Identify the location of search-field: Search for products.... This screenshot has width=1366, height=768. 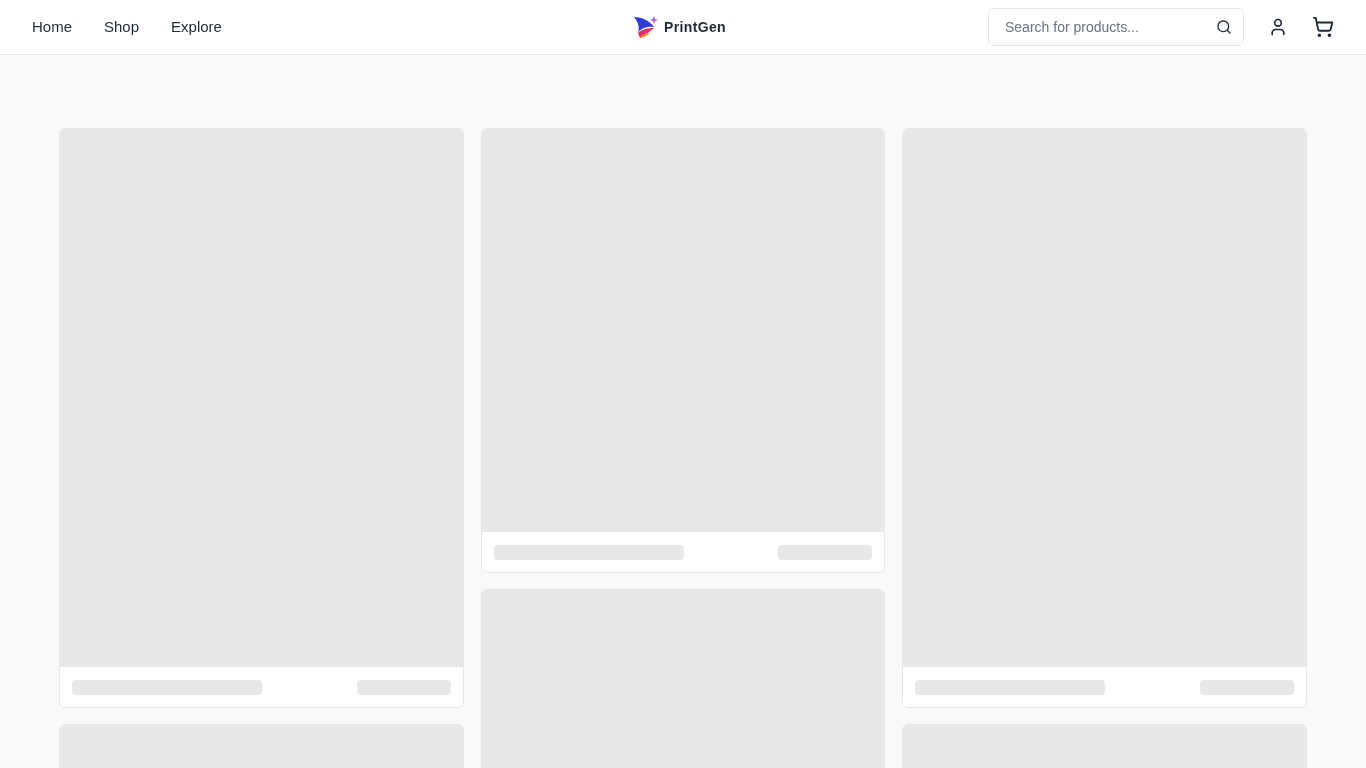
(1116, 27).